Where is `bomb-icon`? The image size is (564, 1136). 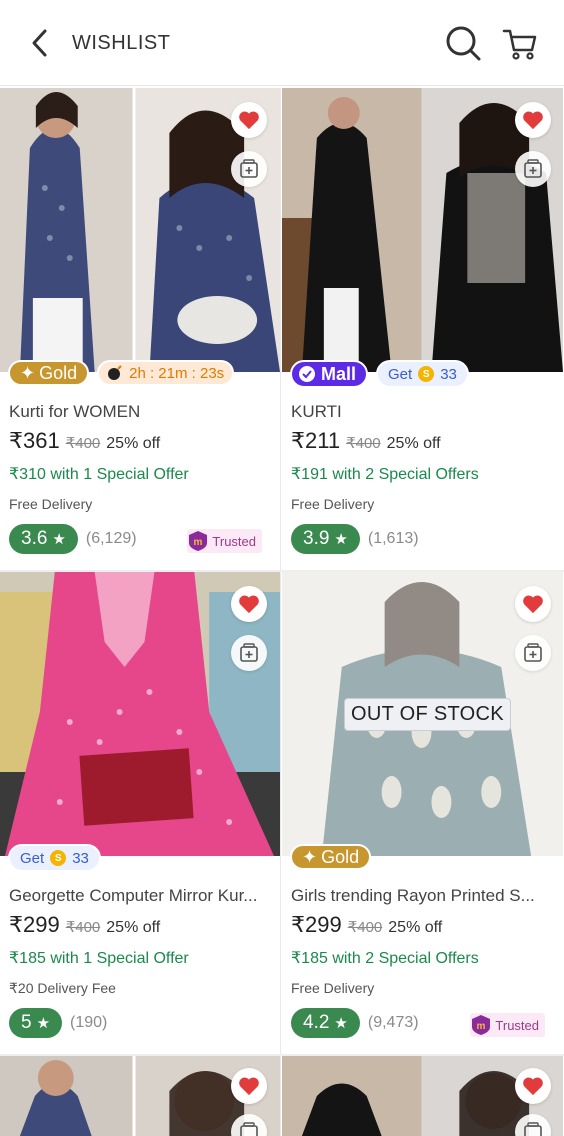
bomb-icon is located at coordinates (115, 372).